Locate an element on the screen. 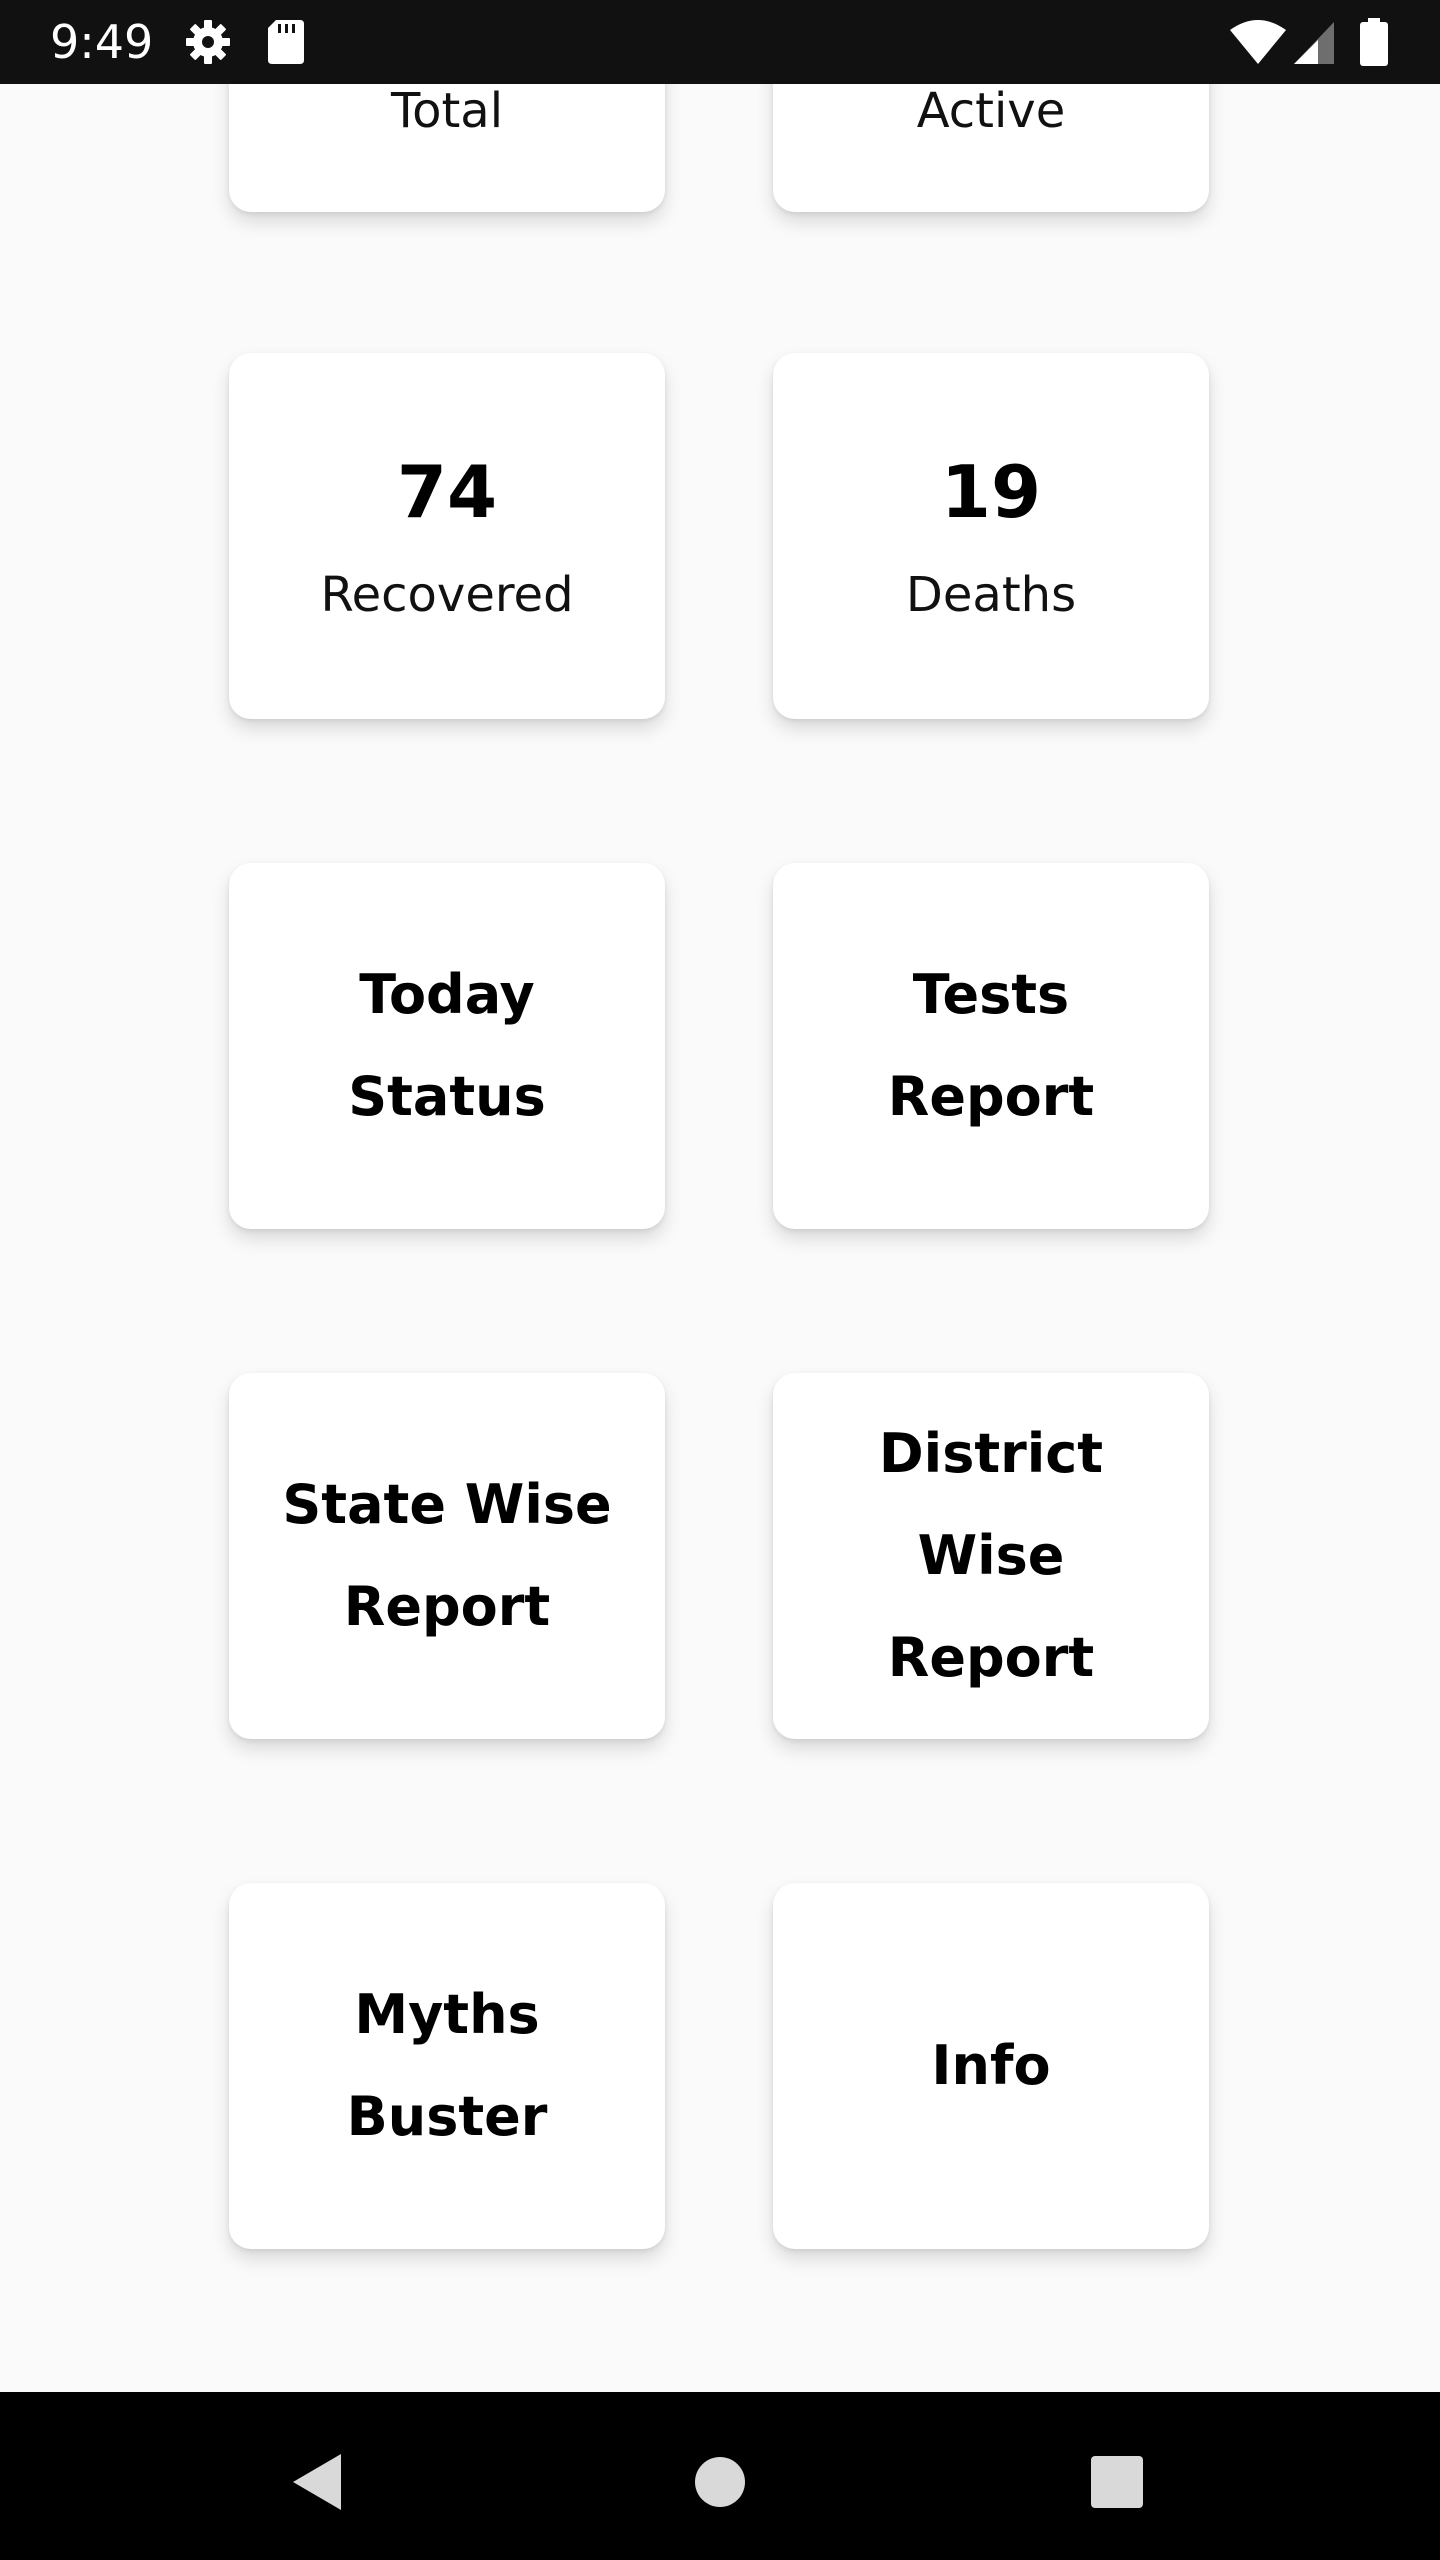  back-icon is located at coordinates (317, 2482).